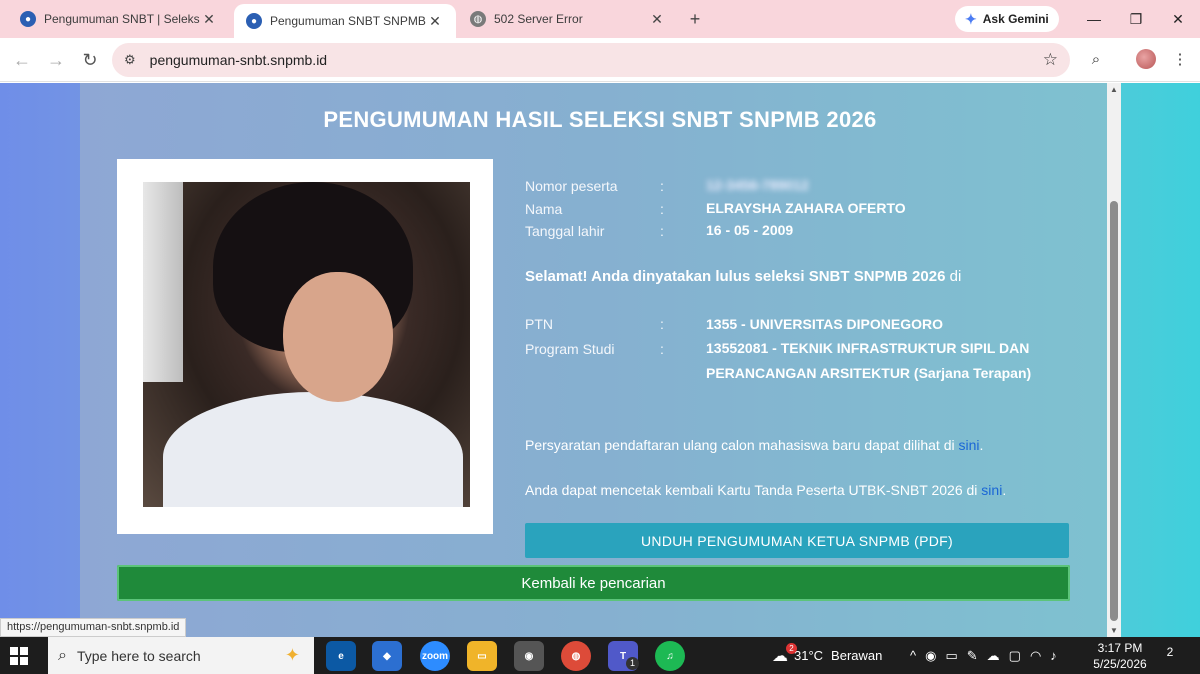  I want to click on ptn-label: PTN, so click(539, 324).